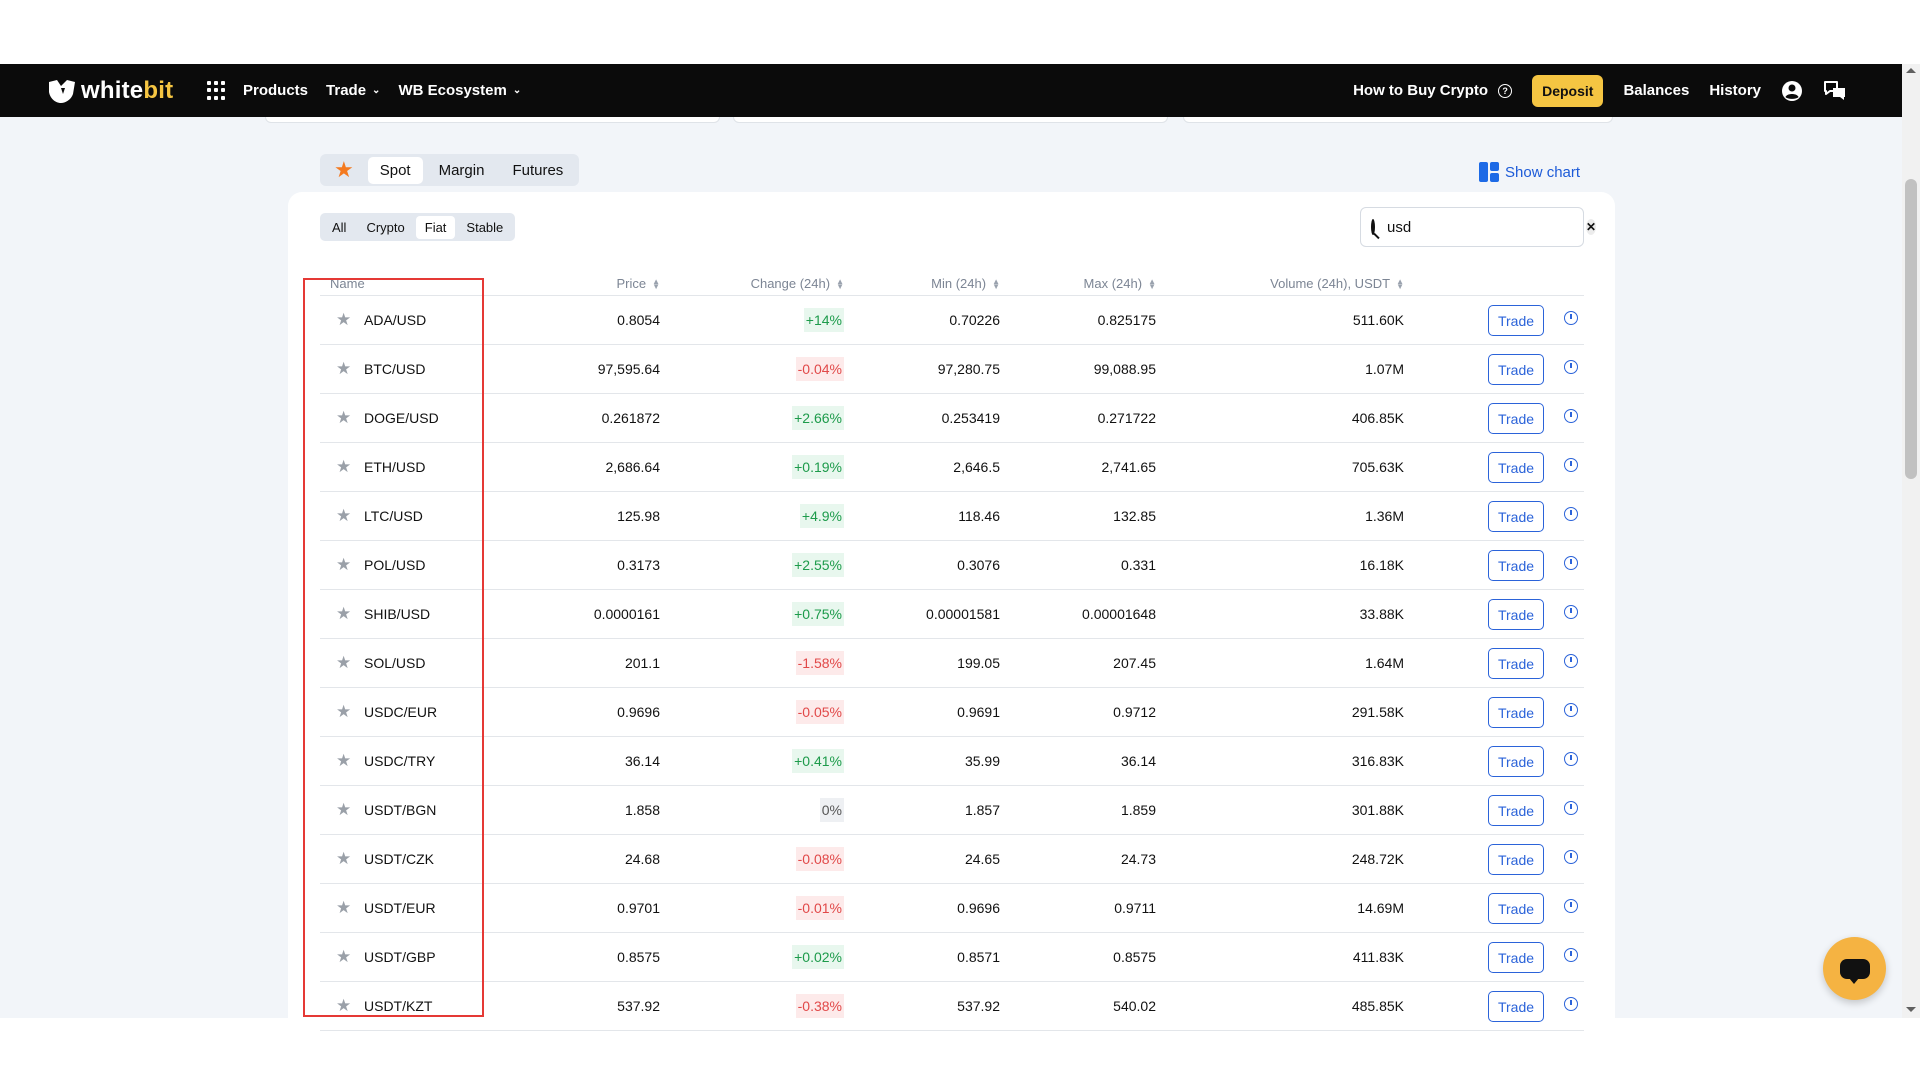 This screenshot has width=1920, height=1080. I want to click on filter-fiat: Fiat, so click(435, 227).